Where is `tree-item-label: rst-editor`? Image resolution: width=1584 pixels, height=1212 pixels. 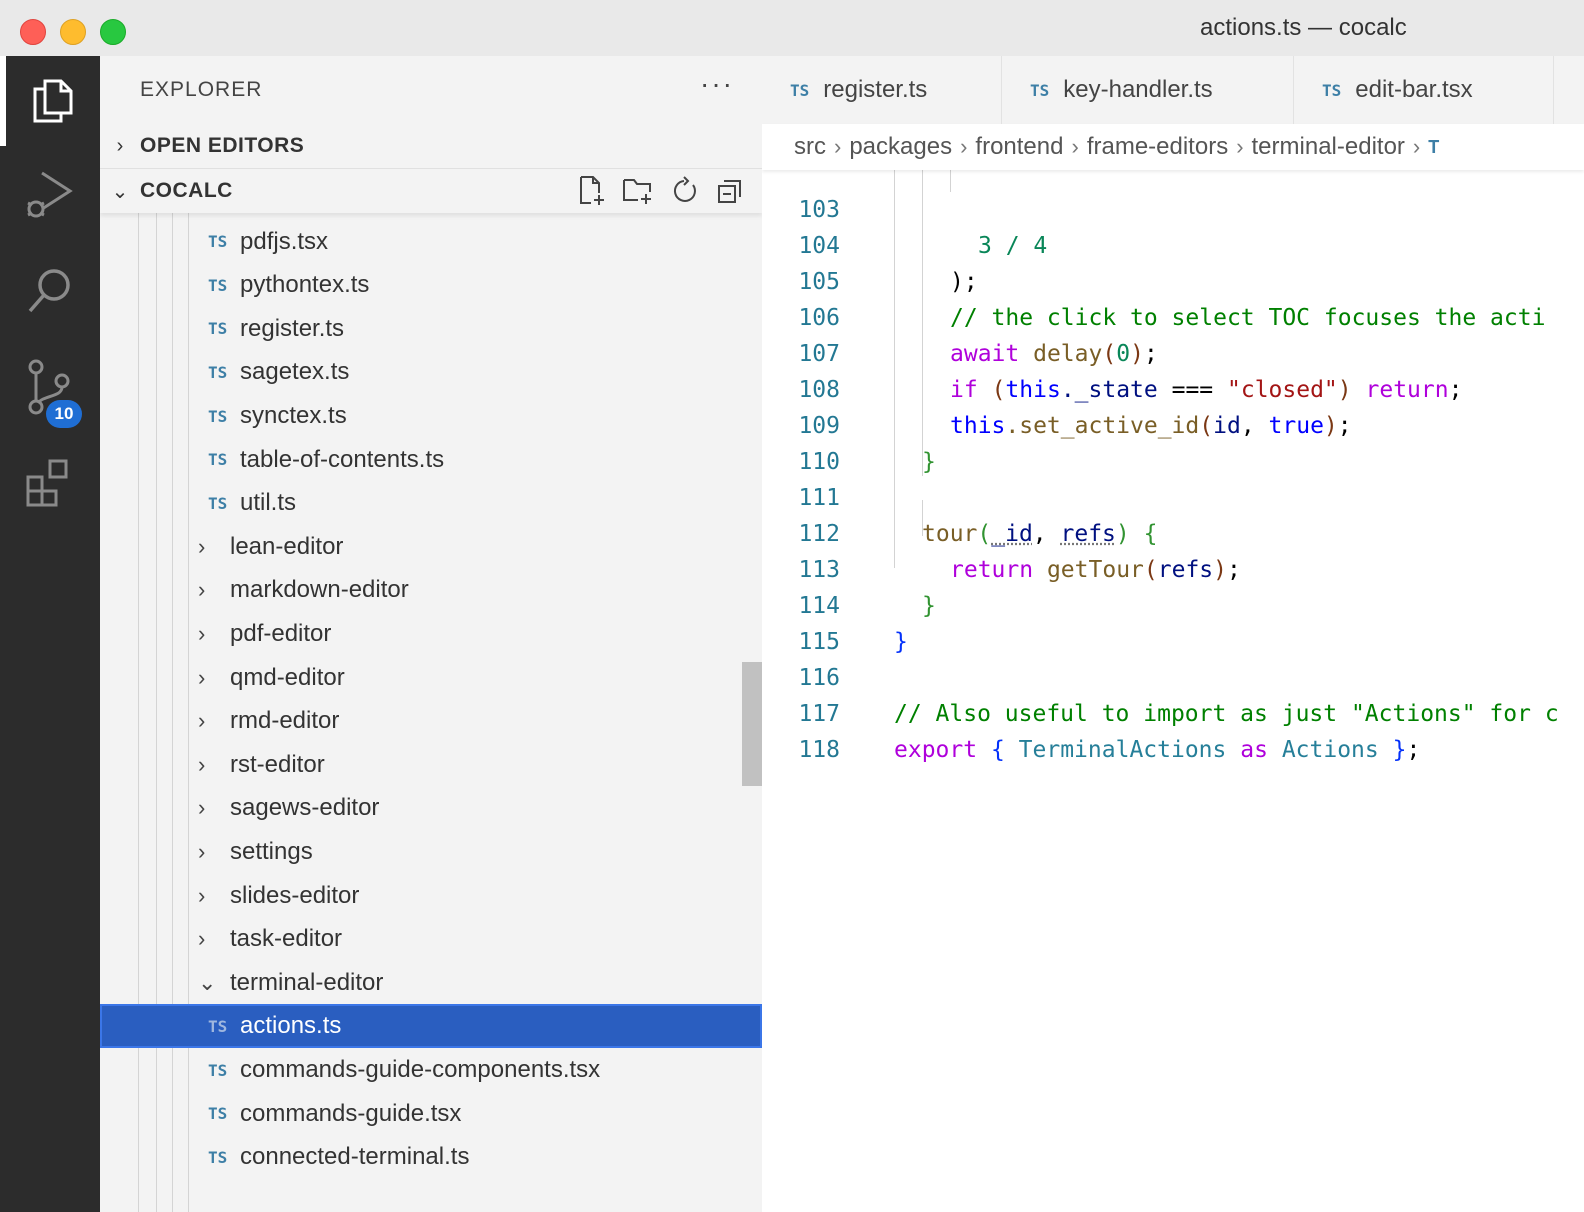 tree-item-label: rst-editor is located at coordinates (277, 764).